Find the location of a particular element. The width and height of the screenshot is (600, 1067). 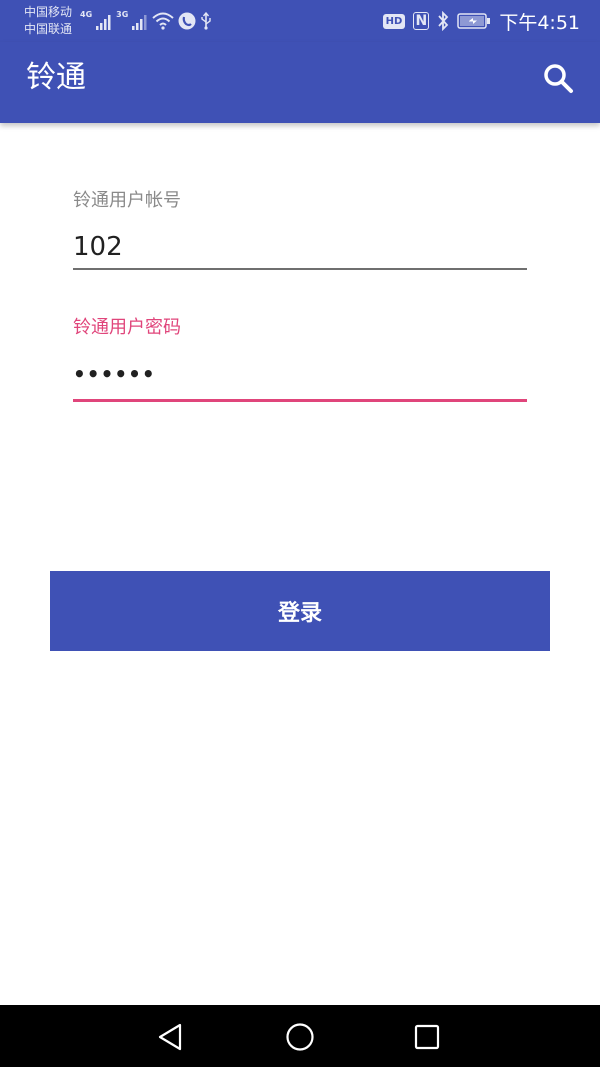

status-right-group: HD N 下午4:51 is located at coordinates (481, 21).